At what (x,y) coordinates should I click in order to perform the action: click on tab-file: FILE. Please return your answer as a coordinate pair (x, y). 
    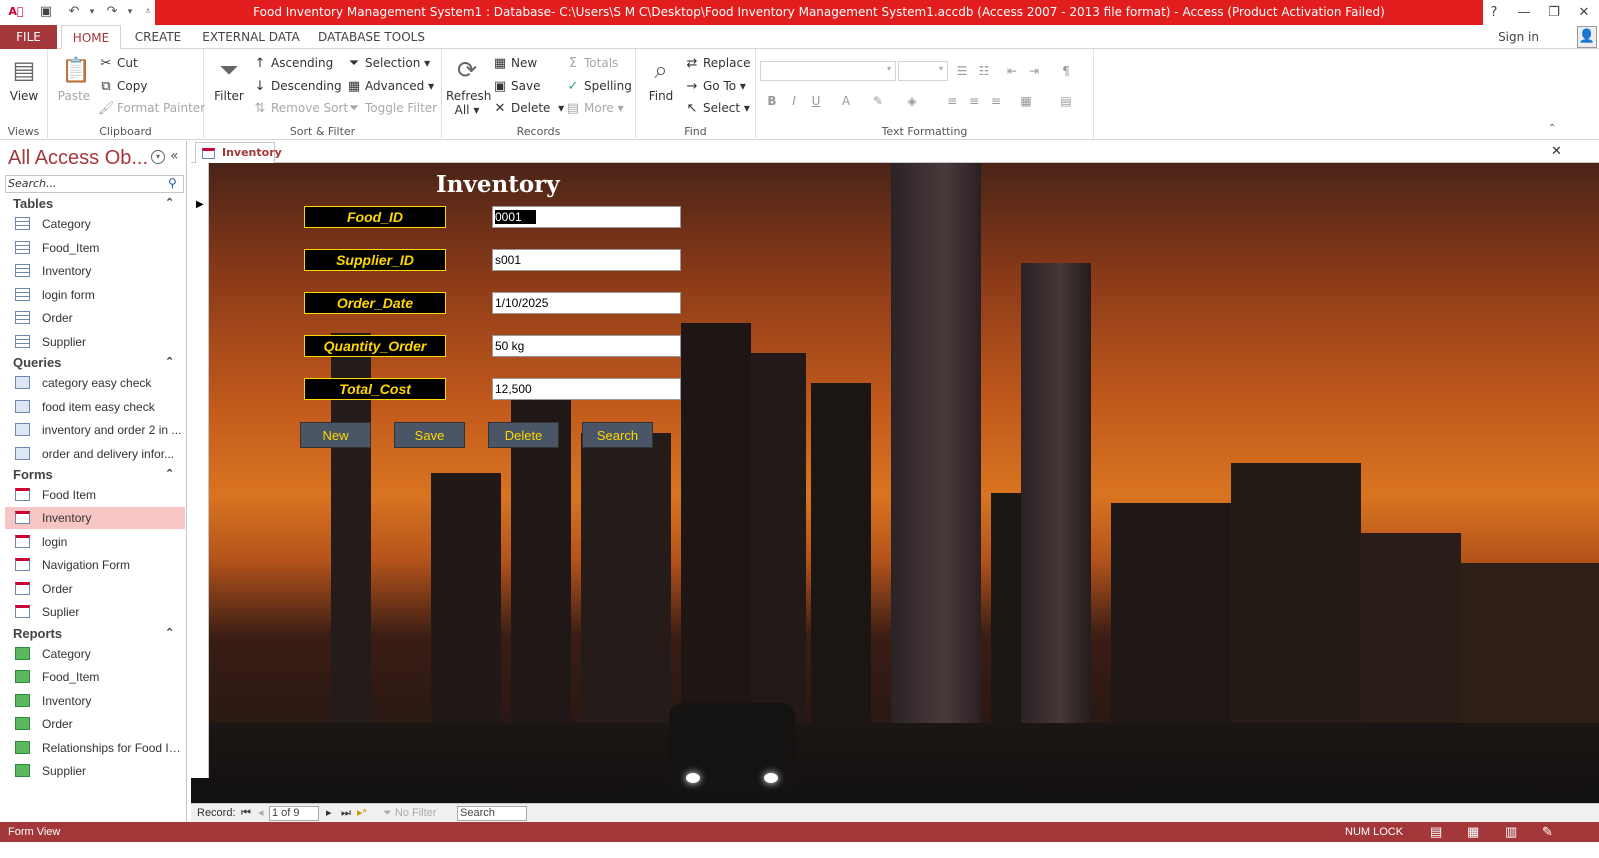
    Looking at the image, I should click on (28, 37).